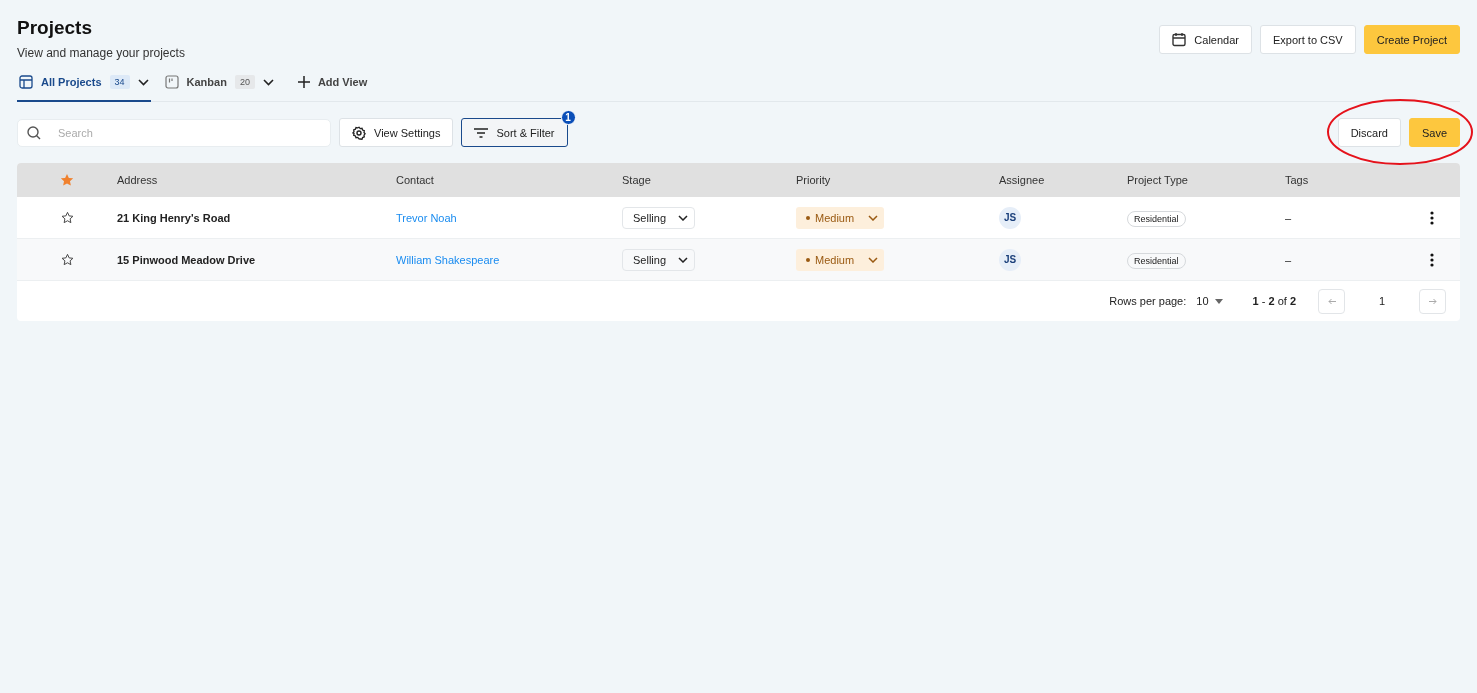  I want to click on view-tab: Kanban 20, so click(225, 83).